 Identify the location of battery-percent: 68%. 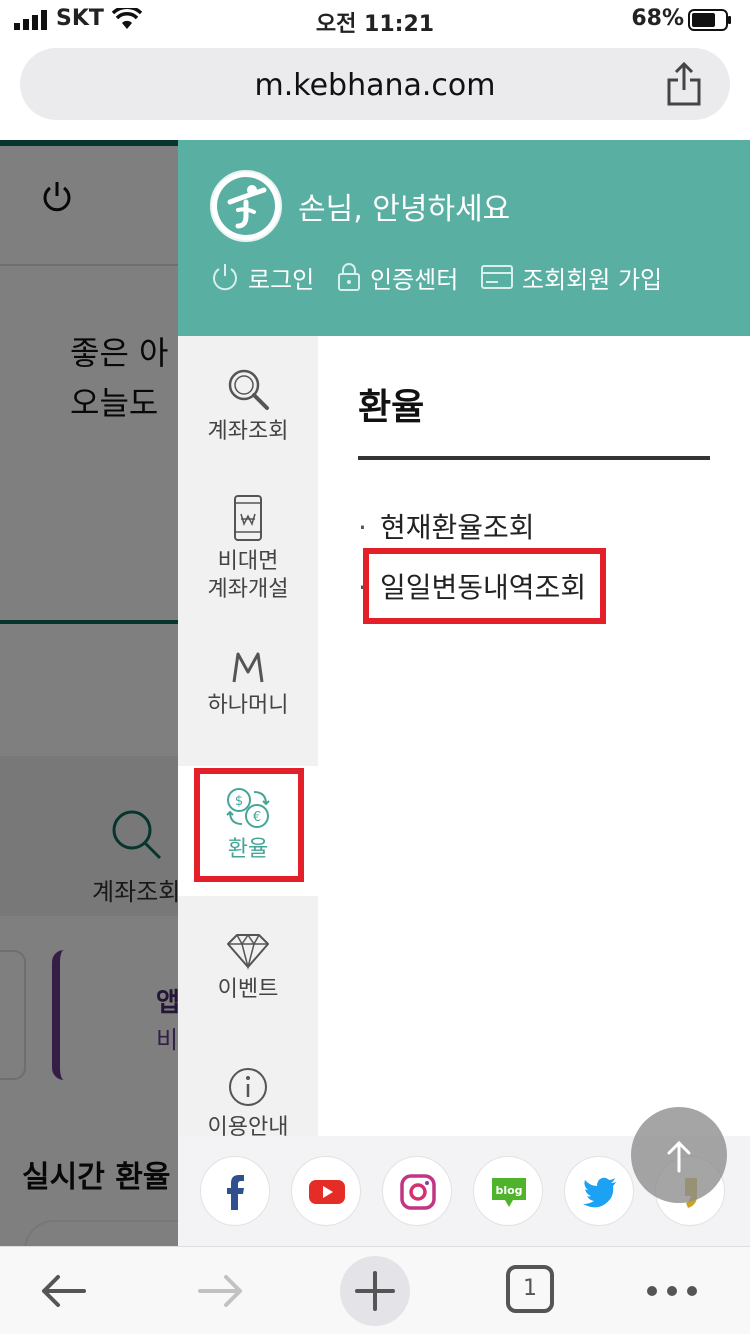
(657, 18).